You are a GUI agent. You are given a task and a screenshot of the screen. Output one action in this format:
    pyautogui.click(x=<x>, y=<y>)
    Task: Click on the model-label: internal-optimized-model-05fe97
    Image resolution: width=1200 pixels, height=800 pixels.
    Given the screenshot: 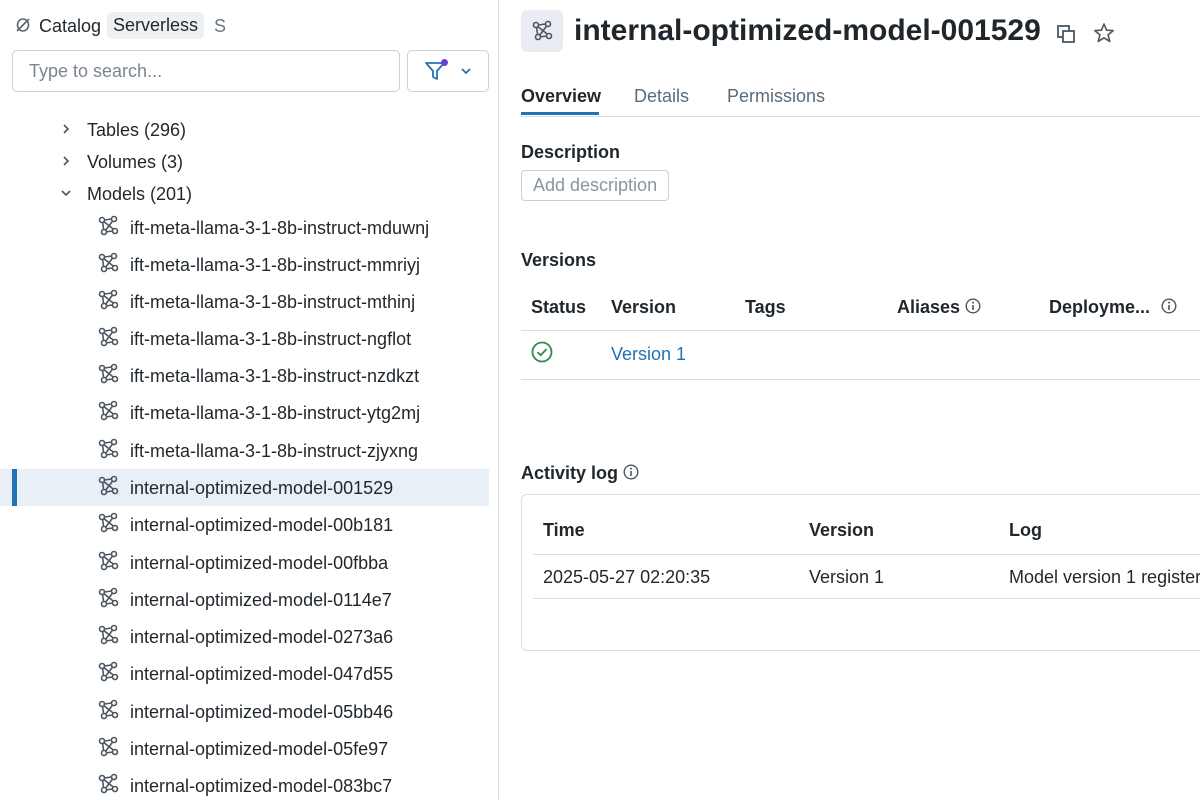 What is the action you would take?
    pyautogui.click(x=259, y=749)
    